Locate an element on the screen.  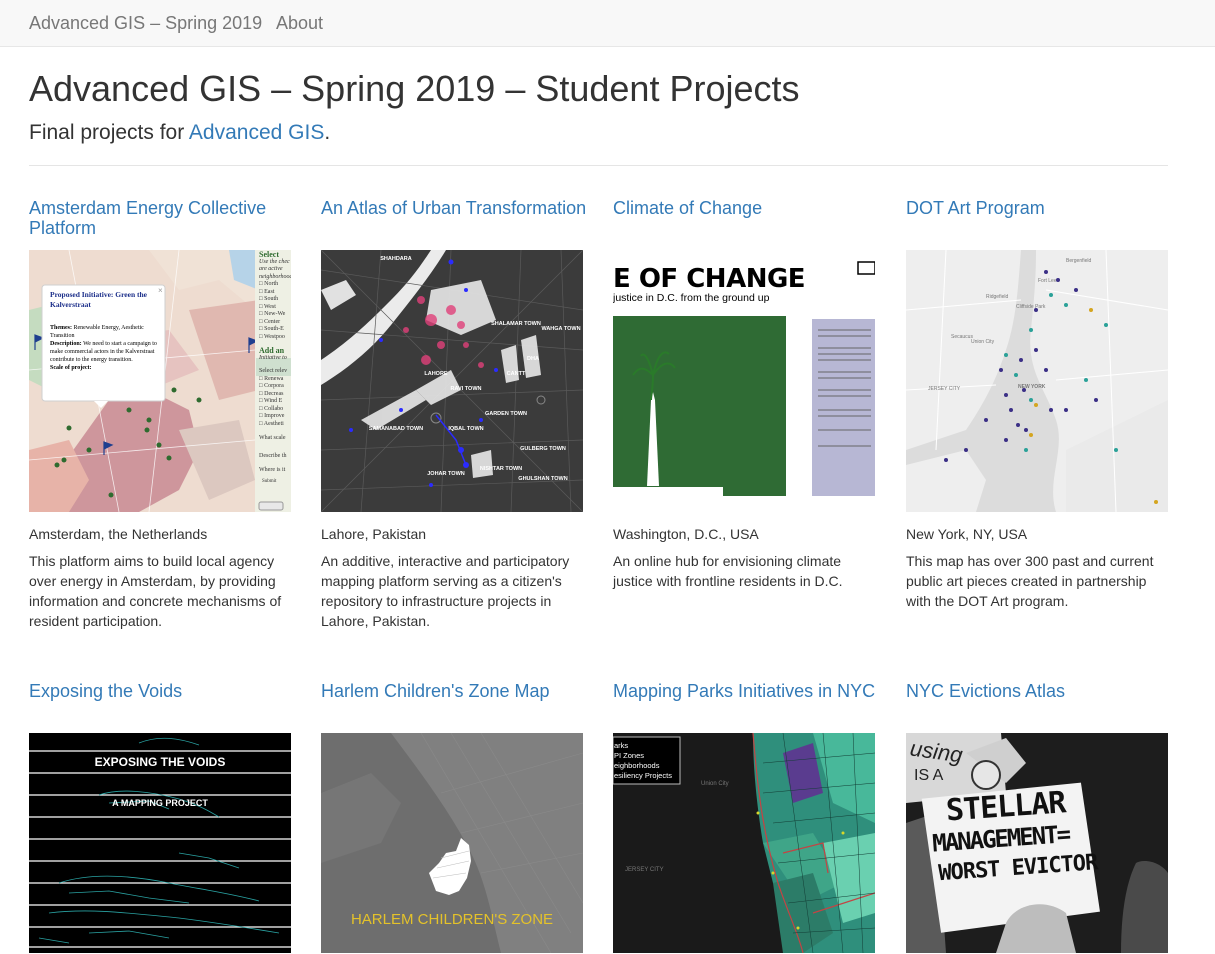
project-title-link: Climate of Change is located at coordinates (748, 224).